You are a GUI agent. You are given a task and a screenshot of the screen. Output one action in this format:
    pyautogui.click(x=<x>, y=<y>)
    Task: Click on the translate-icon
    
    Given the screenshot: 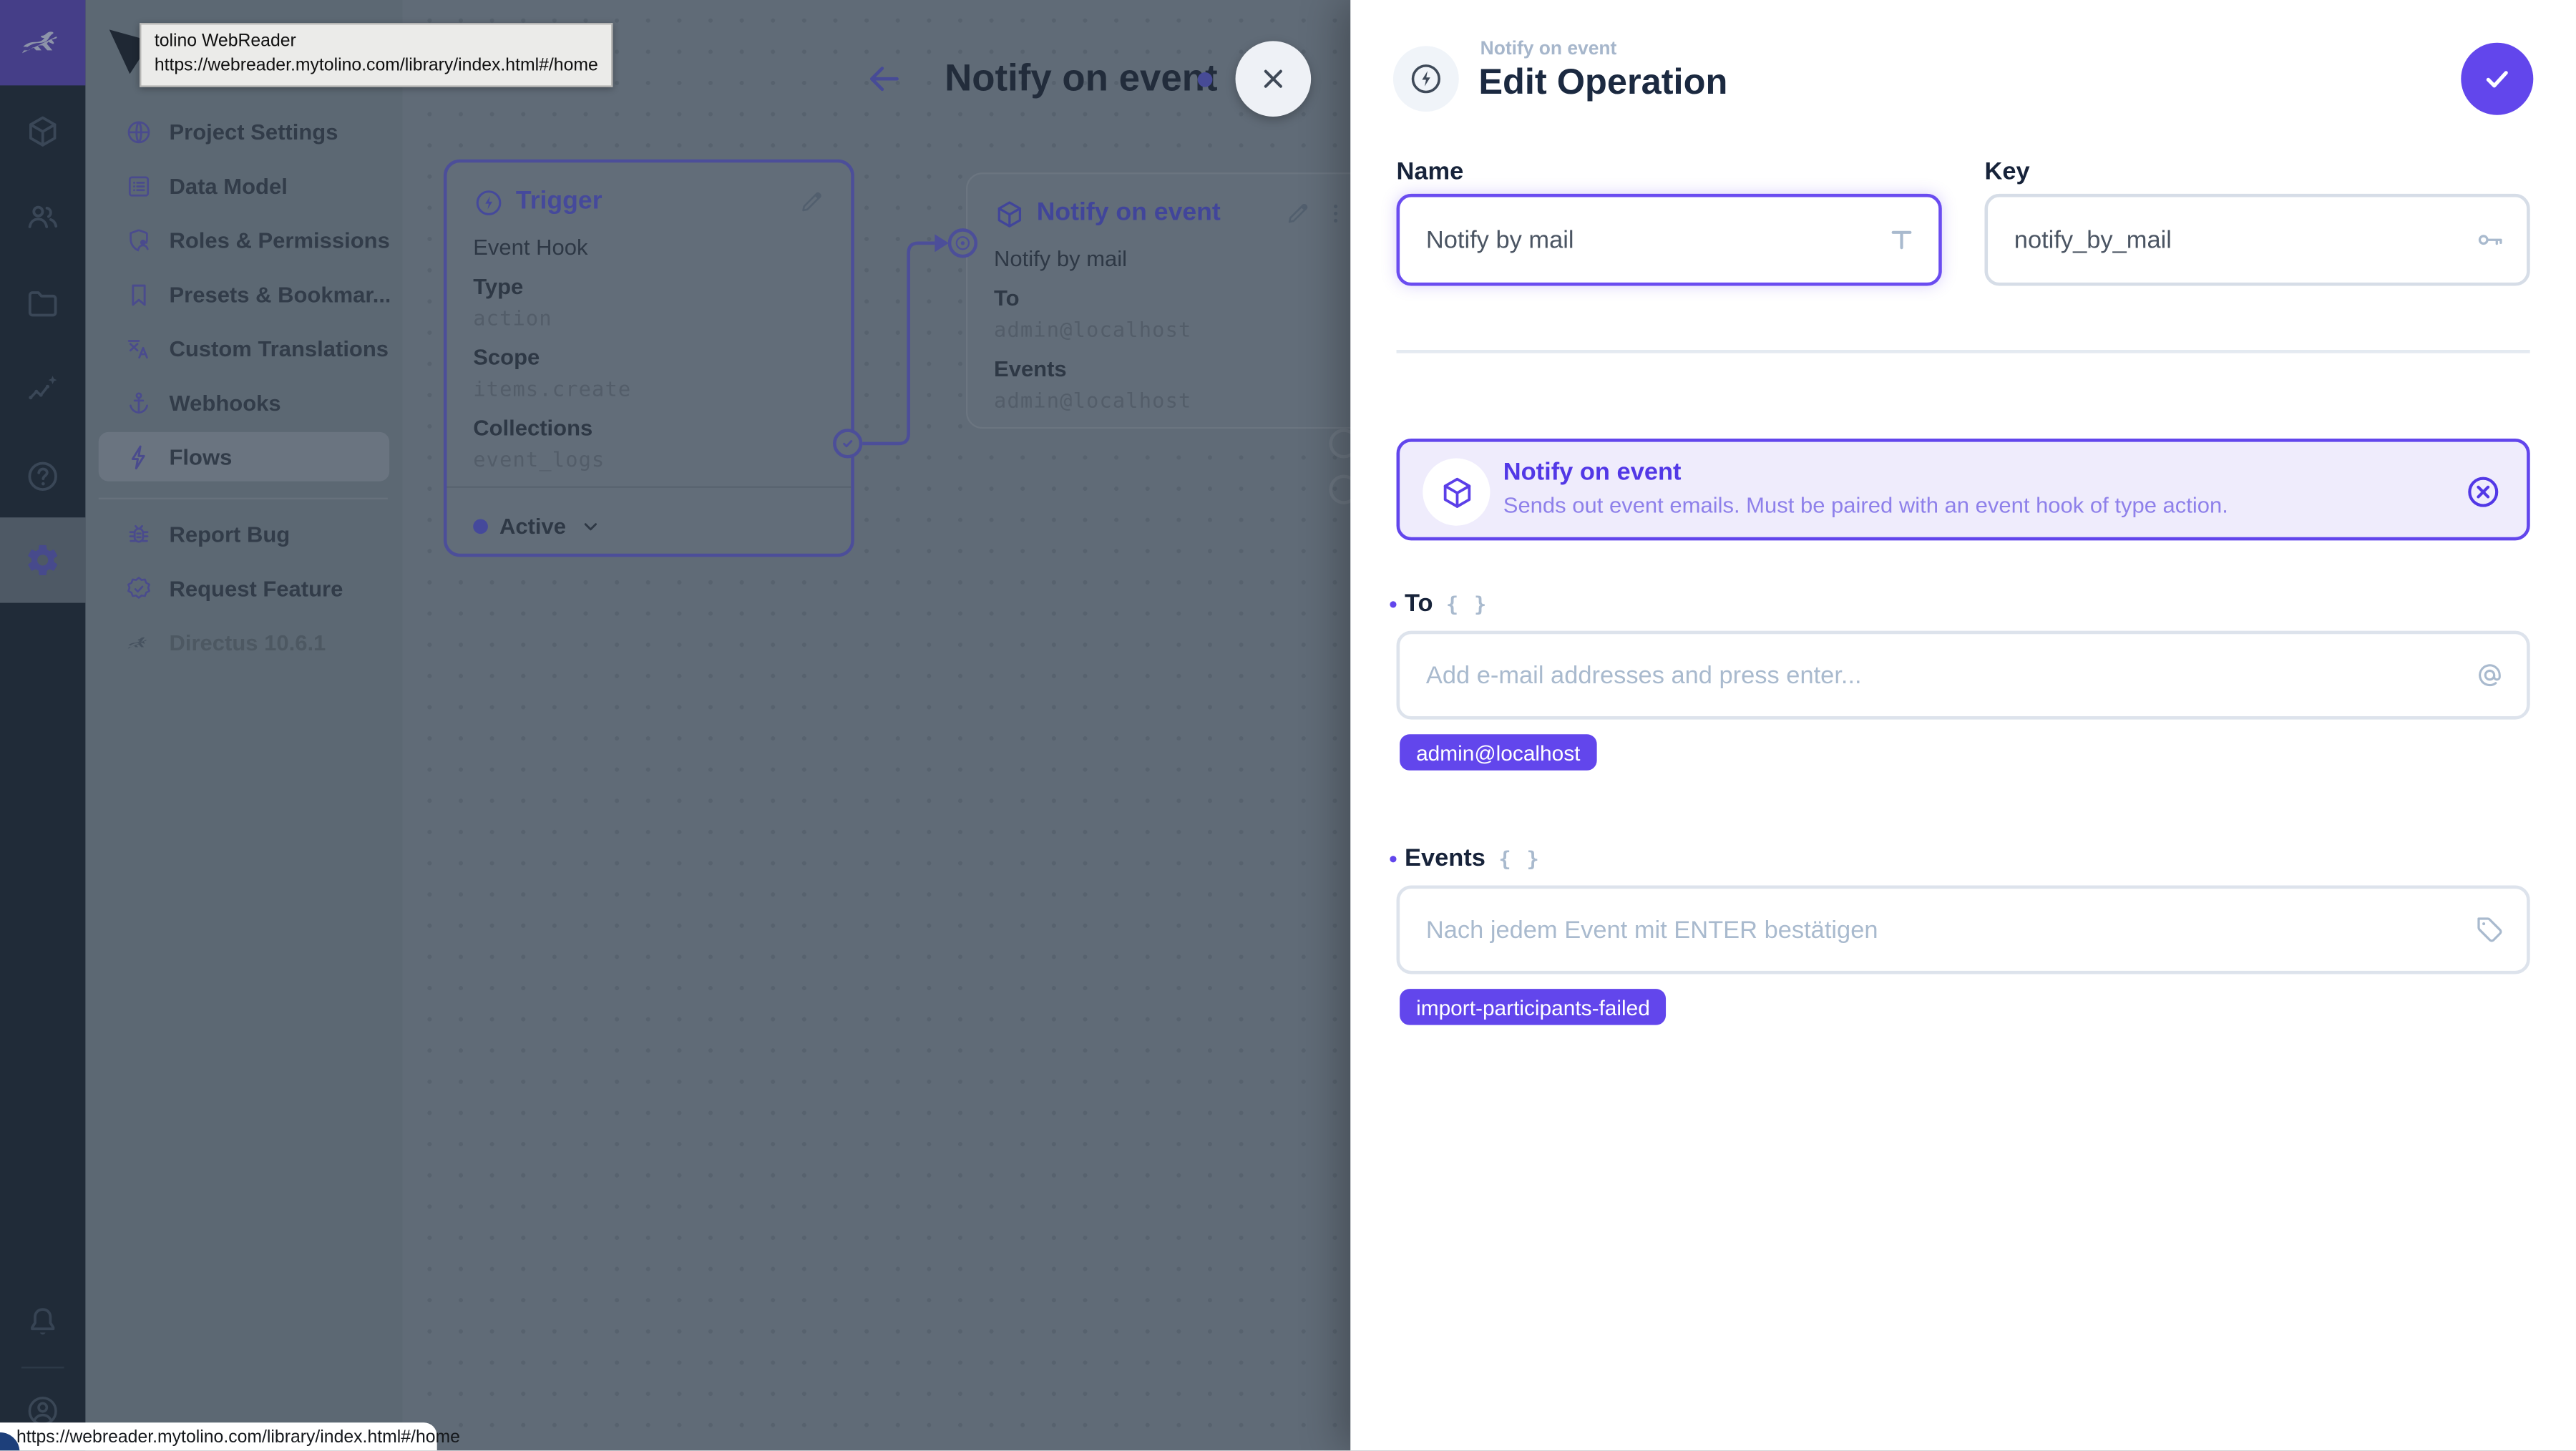 What is the action you would take?
    pyautogui.click(x=138, y=348)
    